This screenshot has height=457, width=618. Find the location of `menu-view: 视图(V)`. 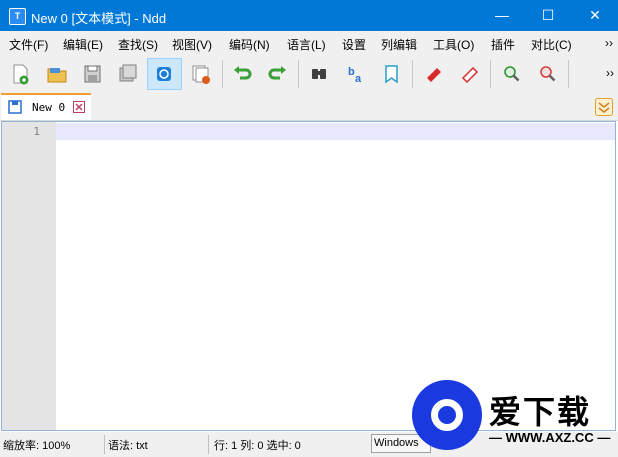

menu-view: 视图(V) is located at coordinates (192, 44).